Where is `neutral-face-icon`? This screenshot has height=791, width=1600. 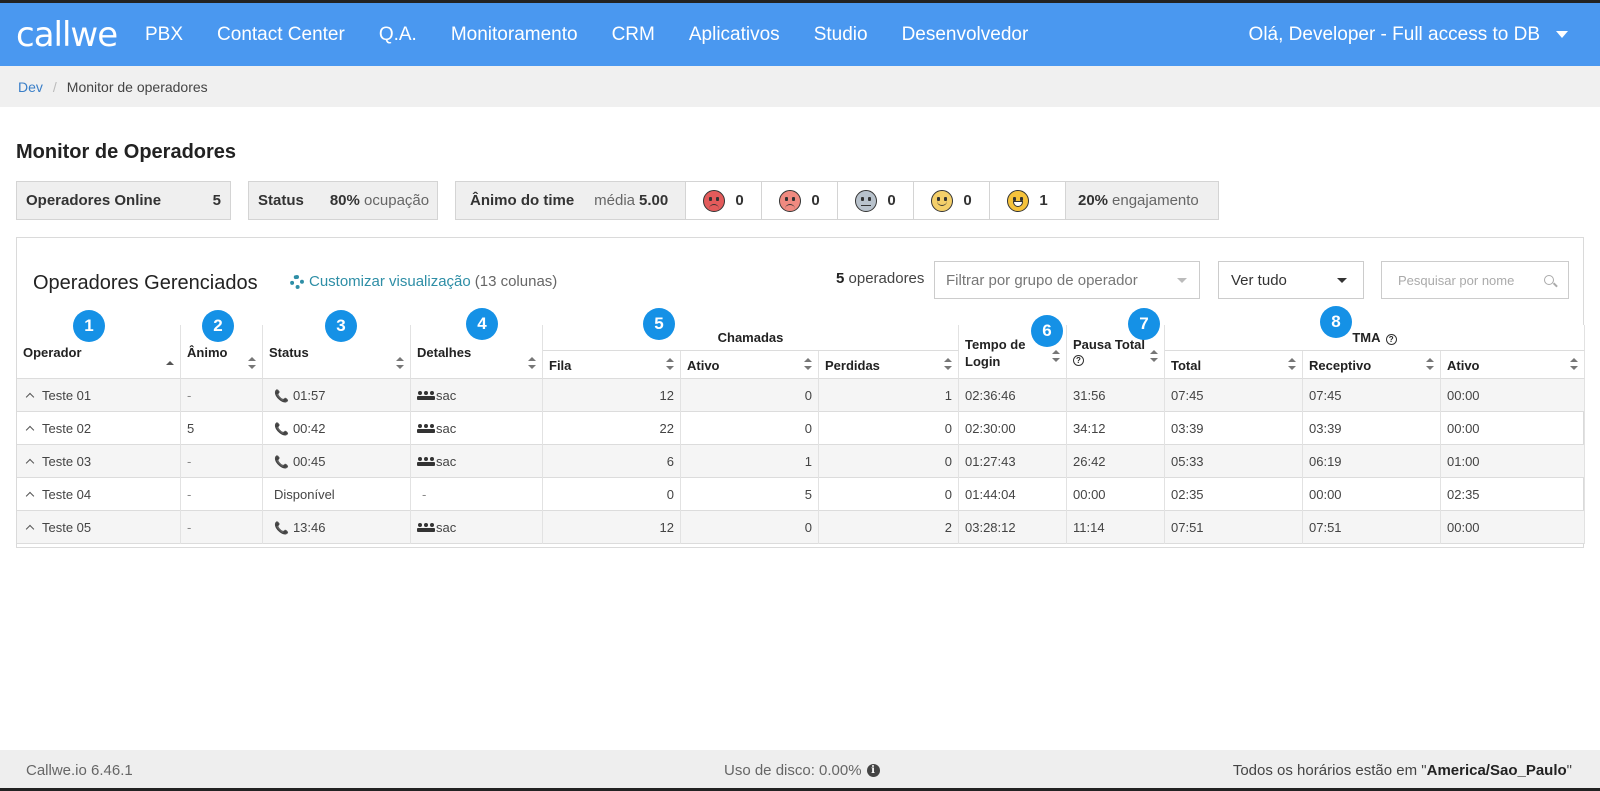 neutral-face-icon is located at coordinates (866, 200).